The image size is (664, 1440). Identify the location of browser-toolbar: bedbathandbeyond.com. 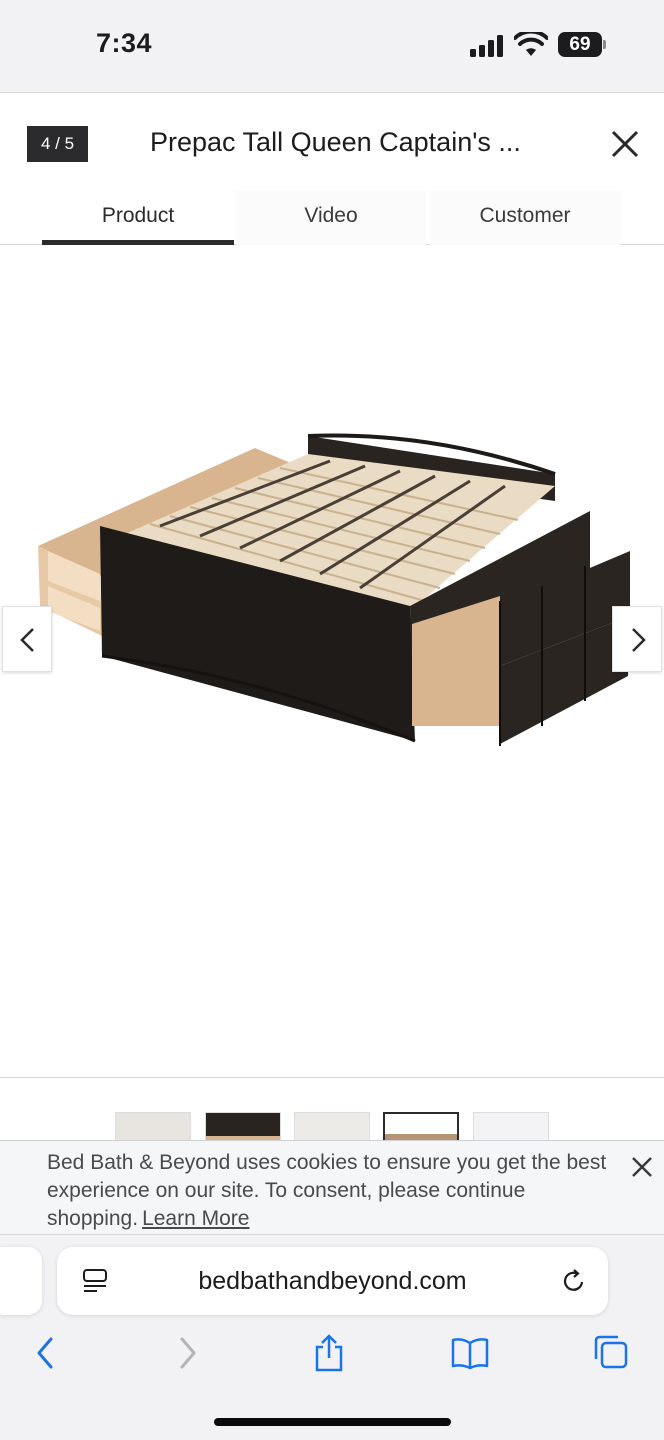
(332, 1337).